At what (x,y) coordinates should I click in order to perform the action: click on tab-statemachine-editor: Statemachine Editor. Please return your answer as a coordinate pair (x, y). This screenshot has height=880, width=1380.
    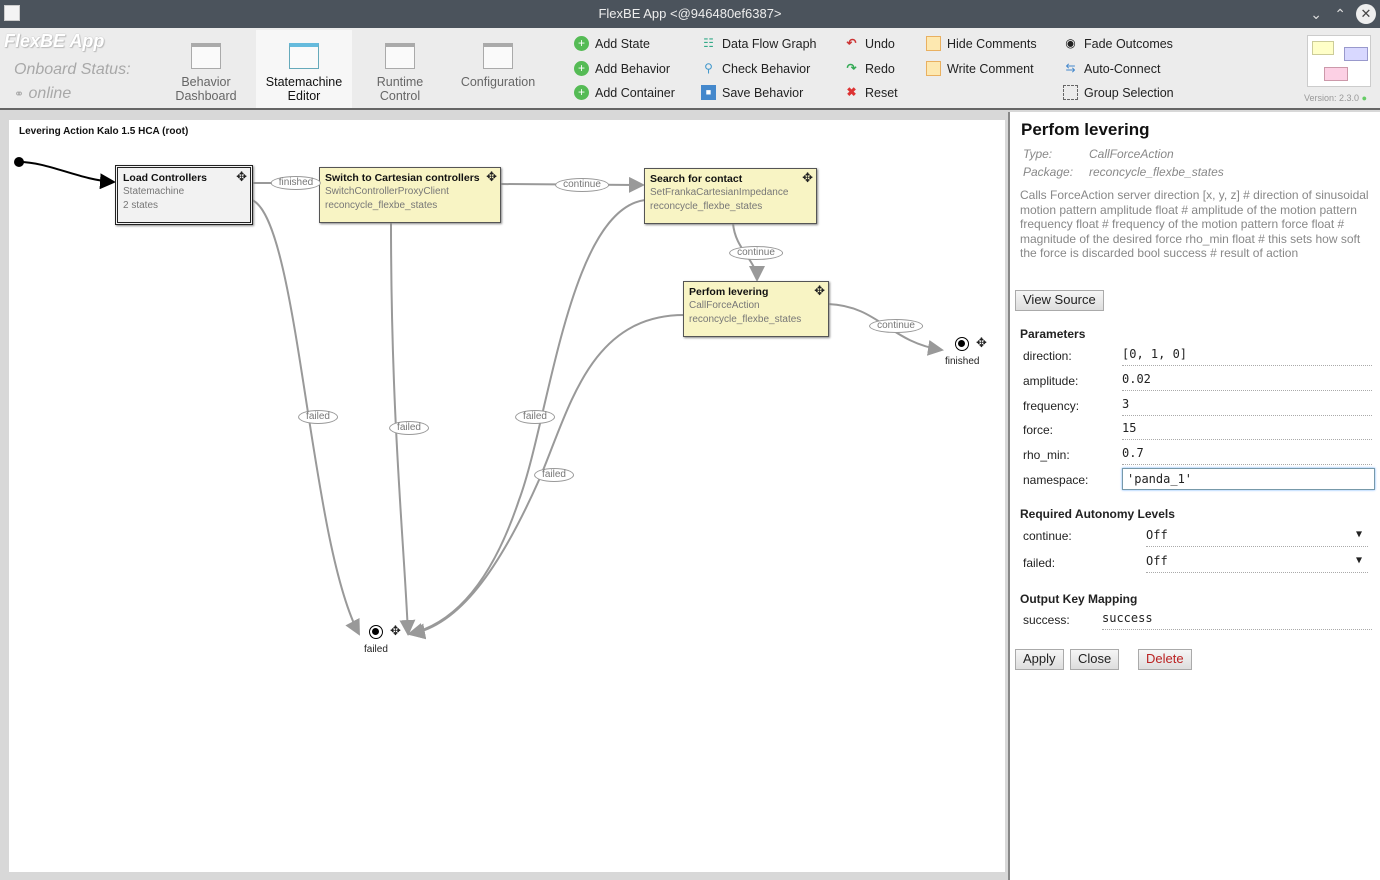
    Looking at the image, I should click on (304, 69).